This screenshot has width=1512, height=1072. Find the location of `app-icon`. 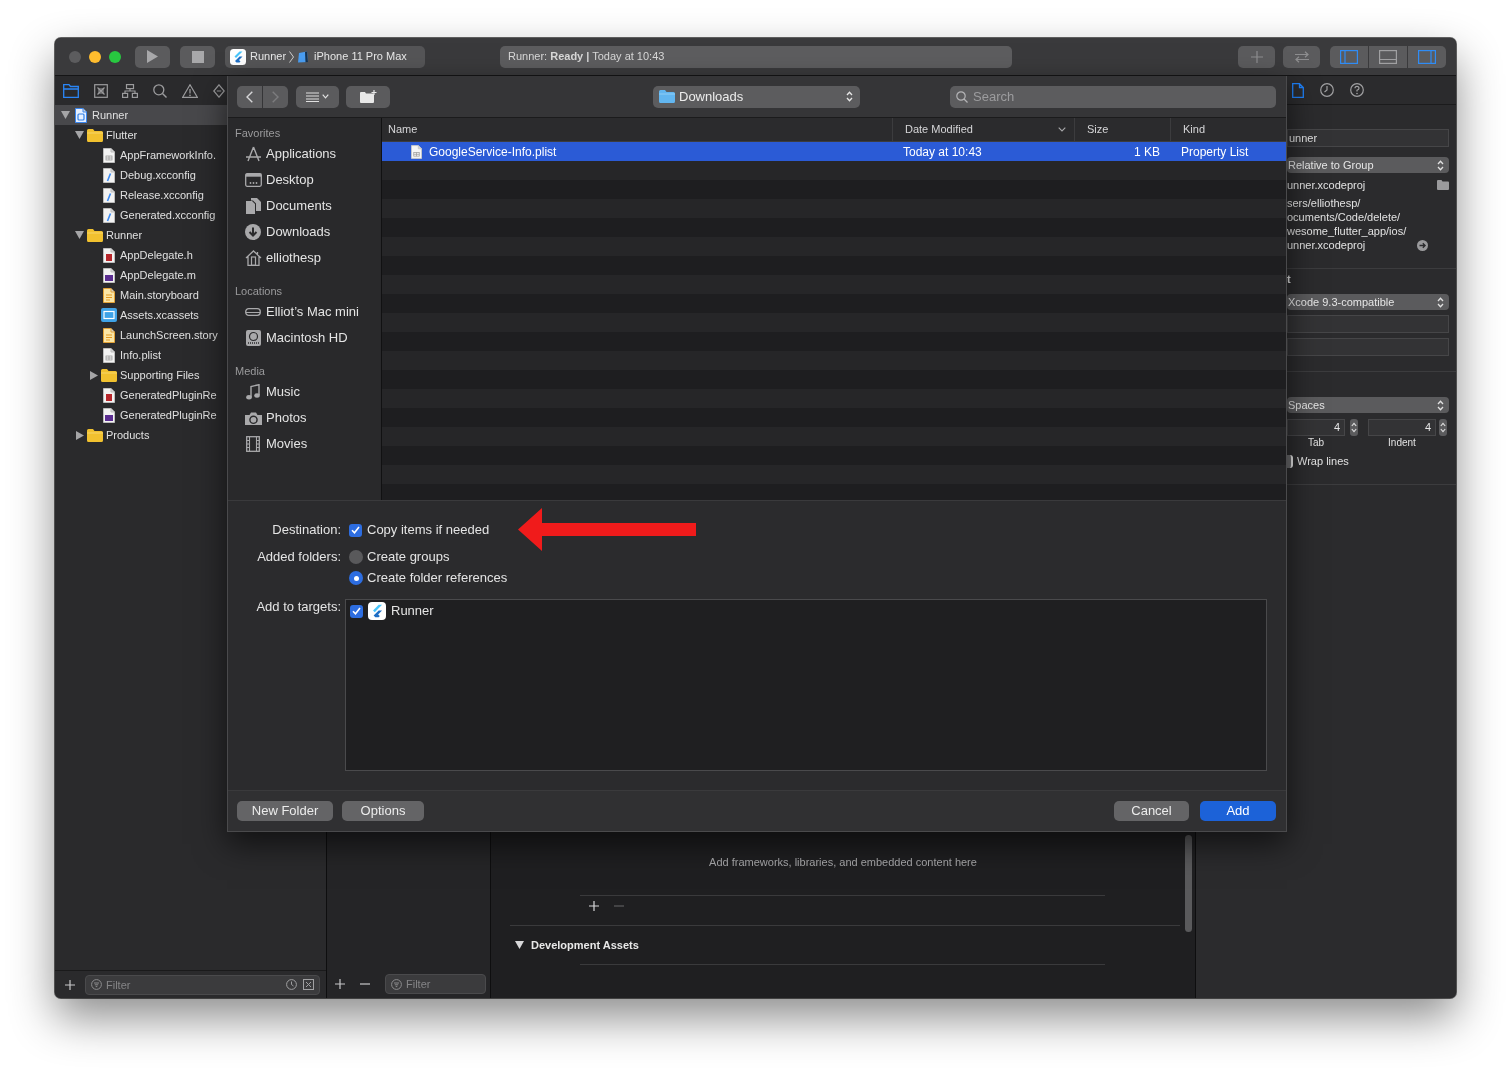

app-icon is located at coordinates (377, 611).